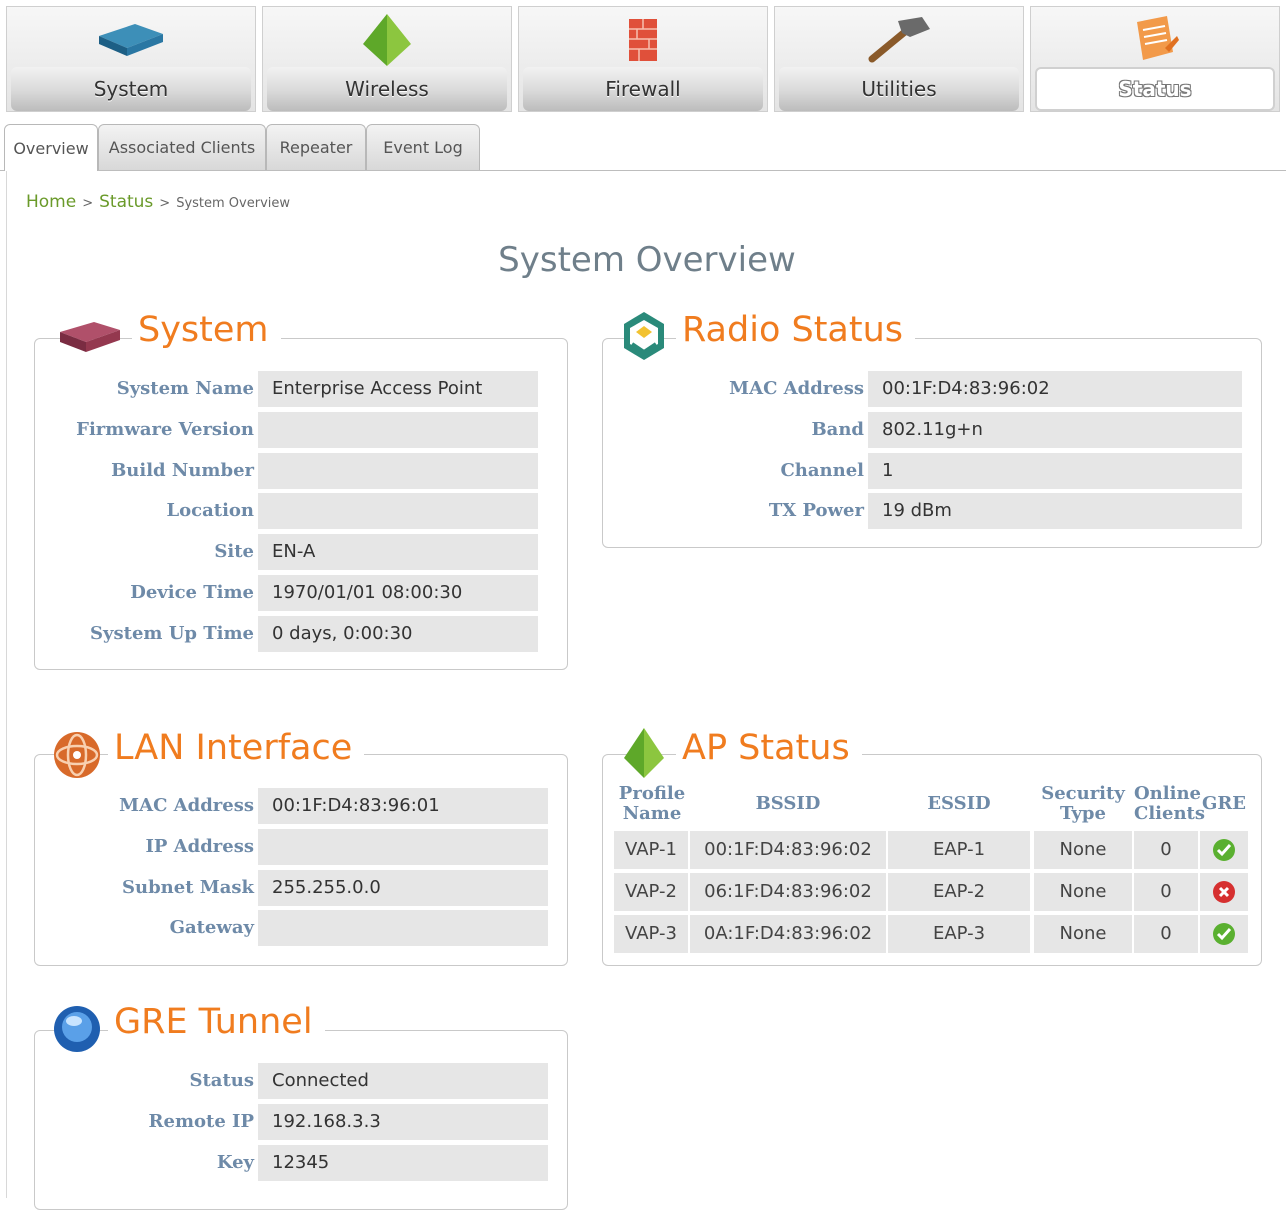 Image resolution: width=1286 pixels, height=1210 pixels. I want to click on nav-utilities-label: Utilities, so click(899, 89).